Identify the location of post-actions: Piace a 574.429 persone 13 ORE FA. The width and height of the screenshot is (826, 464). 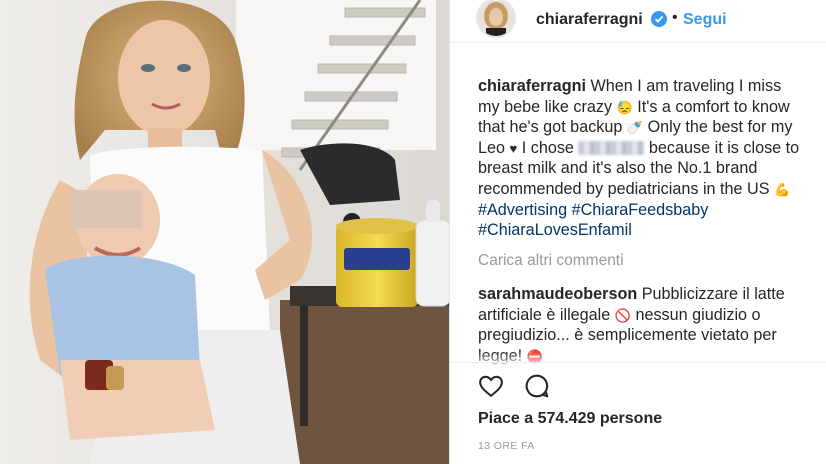
(638, 412).